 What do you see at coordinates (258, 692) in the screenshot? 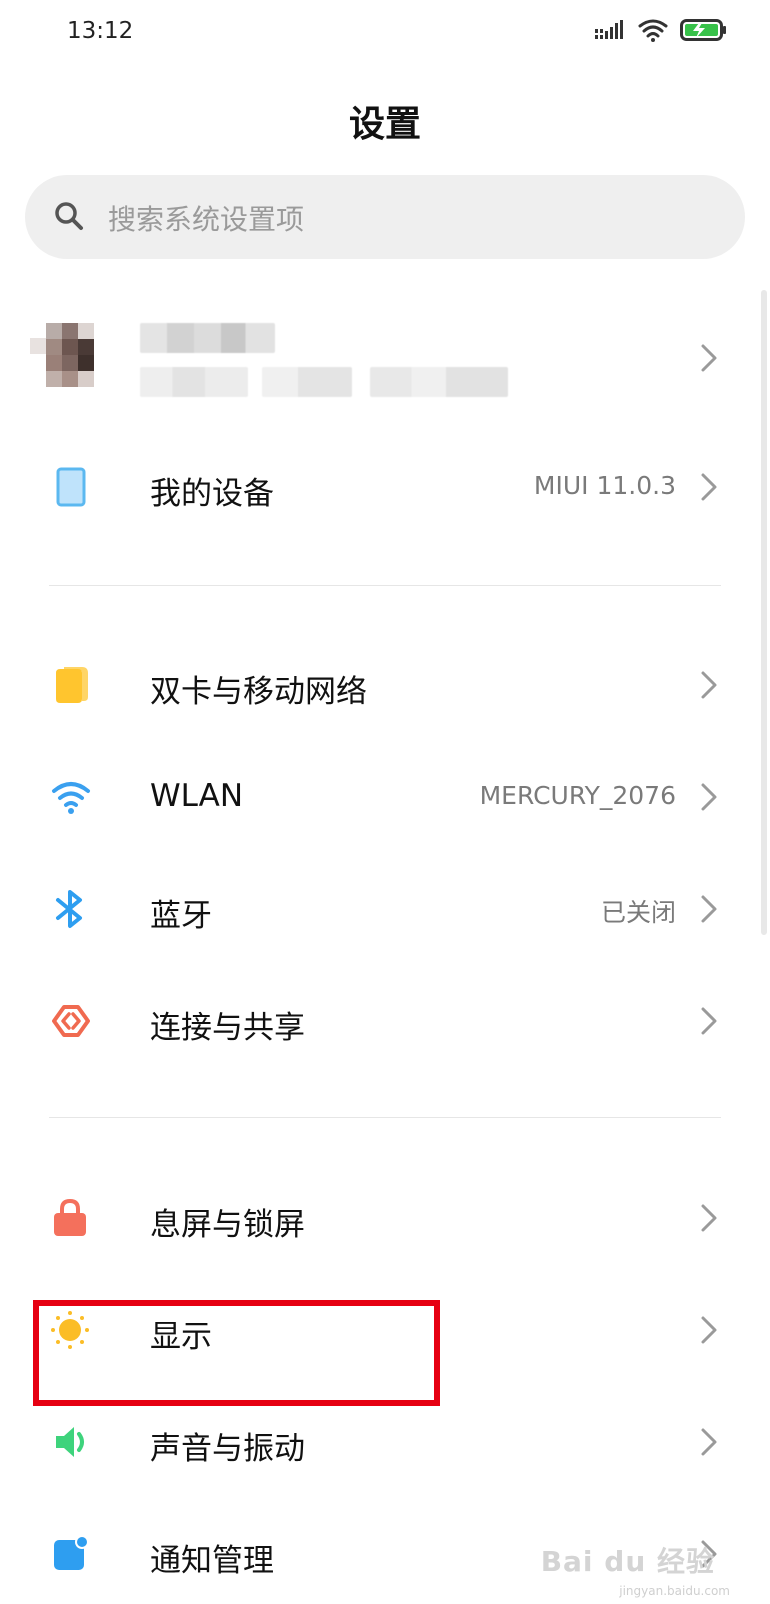
I see `settings-item-label: 双卡与移动网络` at bounding box center [258, 692].